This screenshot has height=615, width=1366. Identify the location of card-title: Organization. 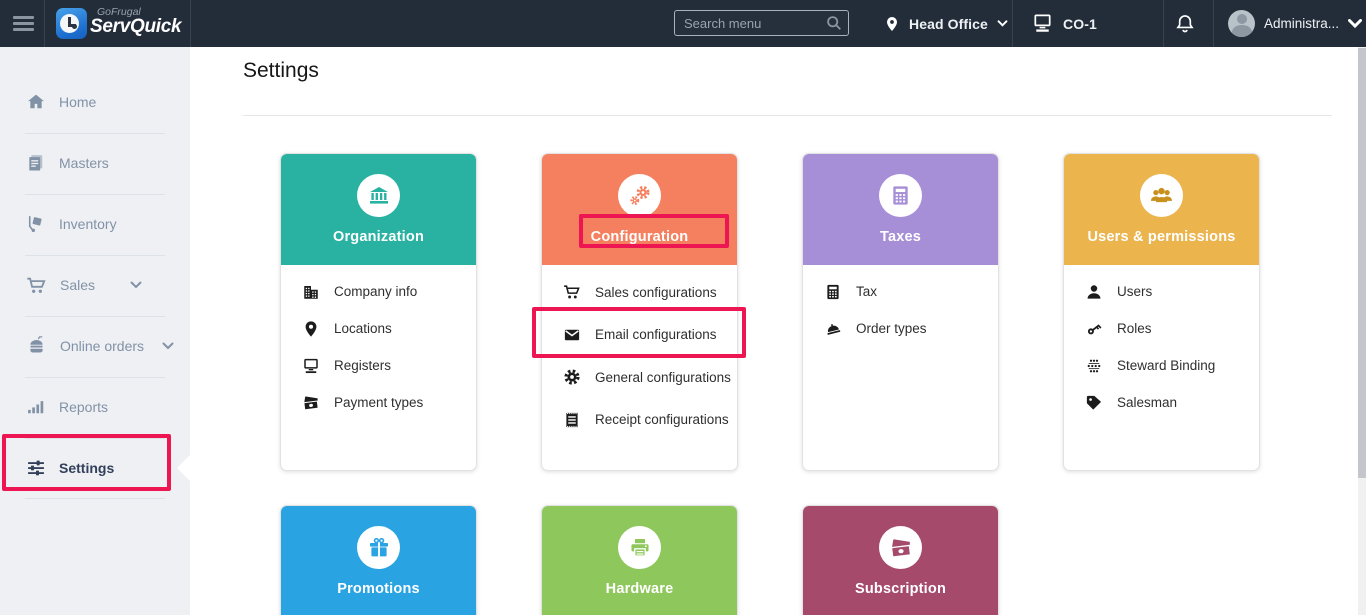
(378, 237).